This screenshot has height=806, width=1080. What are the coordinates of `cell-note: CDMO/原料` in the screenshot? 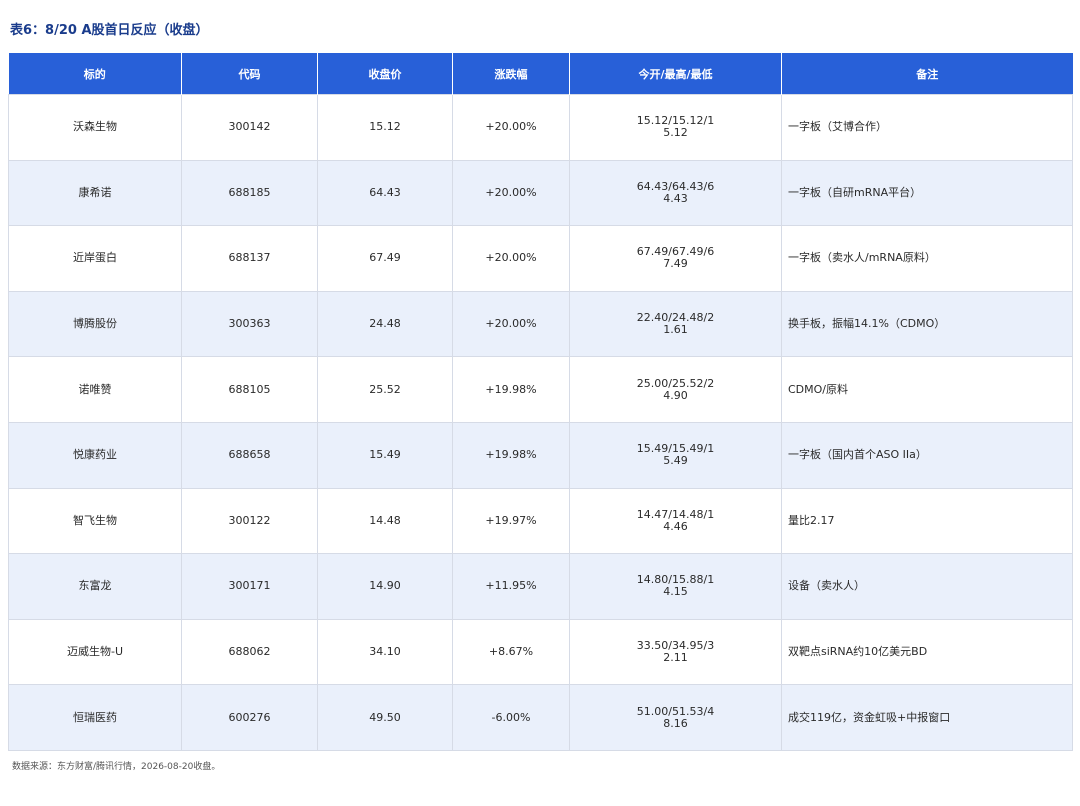 It's located at (927, 389).